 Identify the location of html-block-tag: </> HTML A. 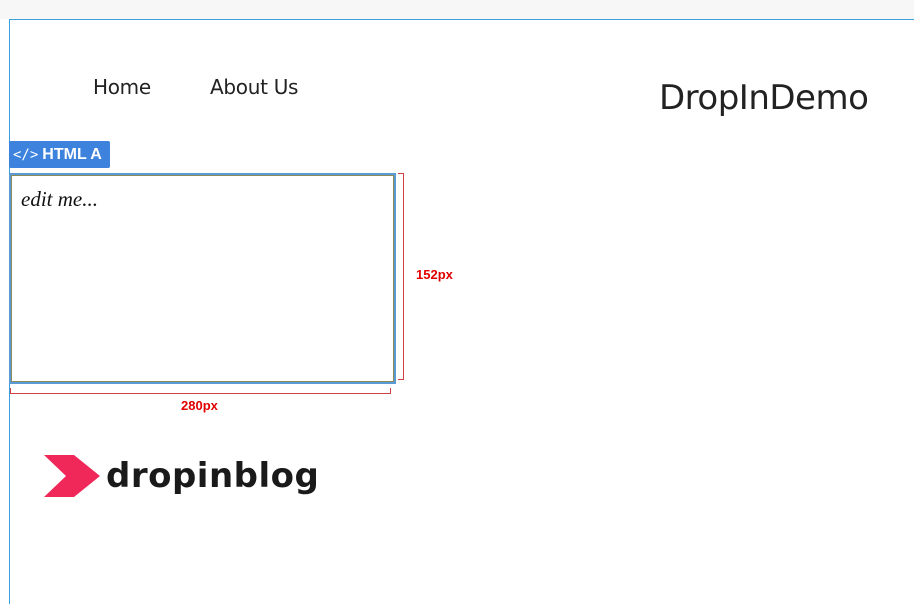
(59, 154).